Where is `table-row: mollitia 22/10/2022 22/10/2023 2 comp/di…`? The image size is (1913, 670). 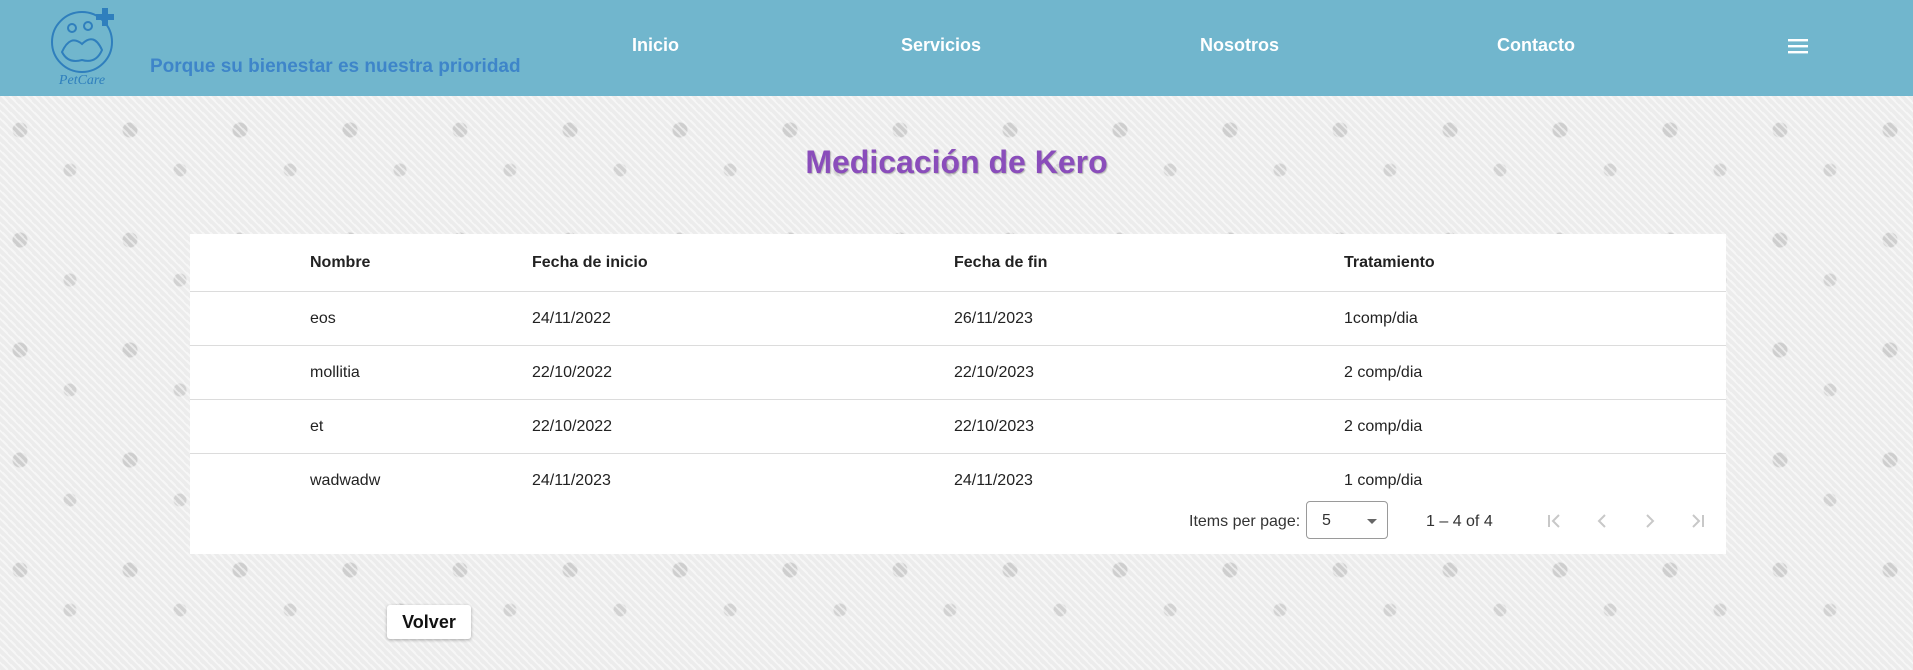
table-row: mollitia 22/10/2022 22/10/2023 2 comp/di… is located at coordinates (958, 372).